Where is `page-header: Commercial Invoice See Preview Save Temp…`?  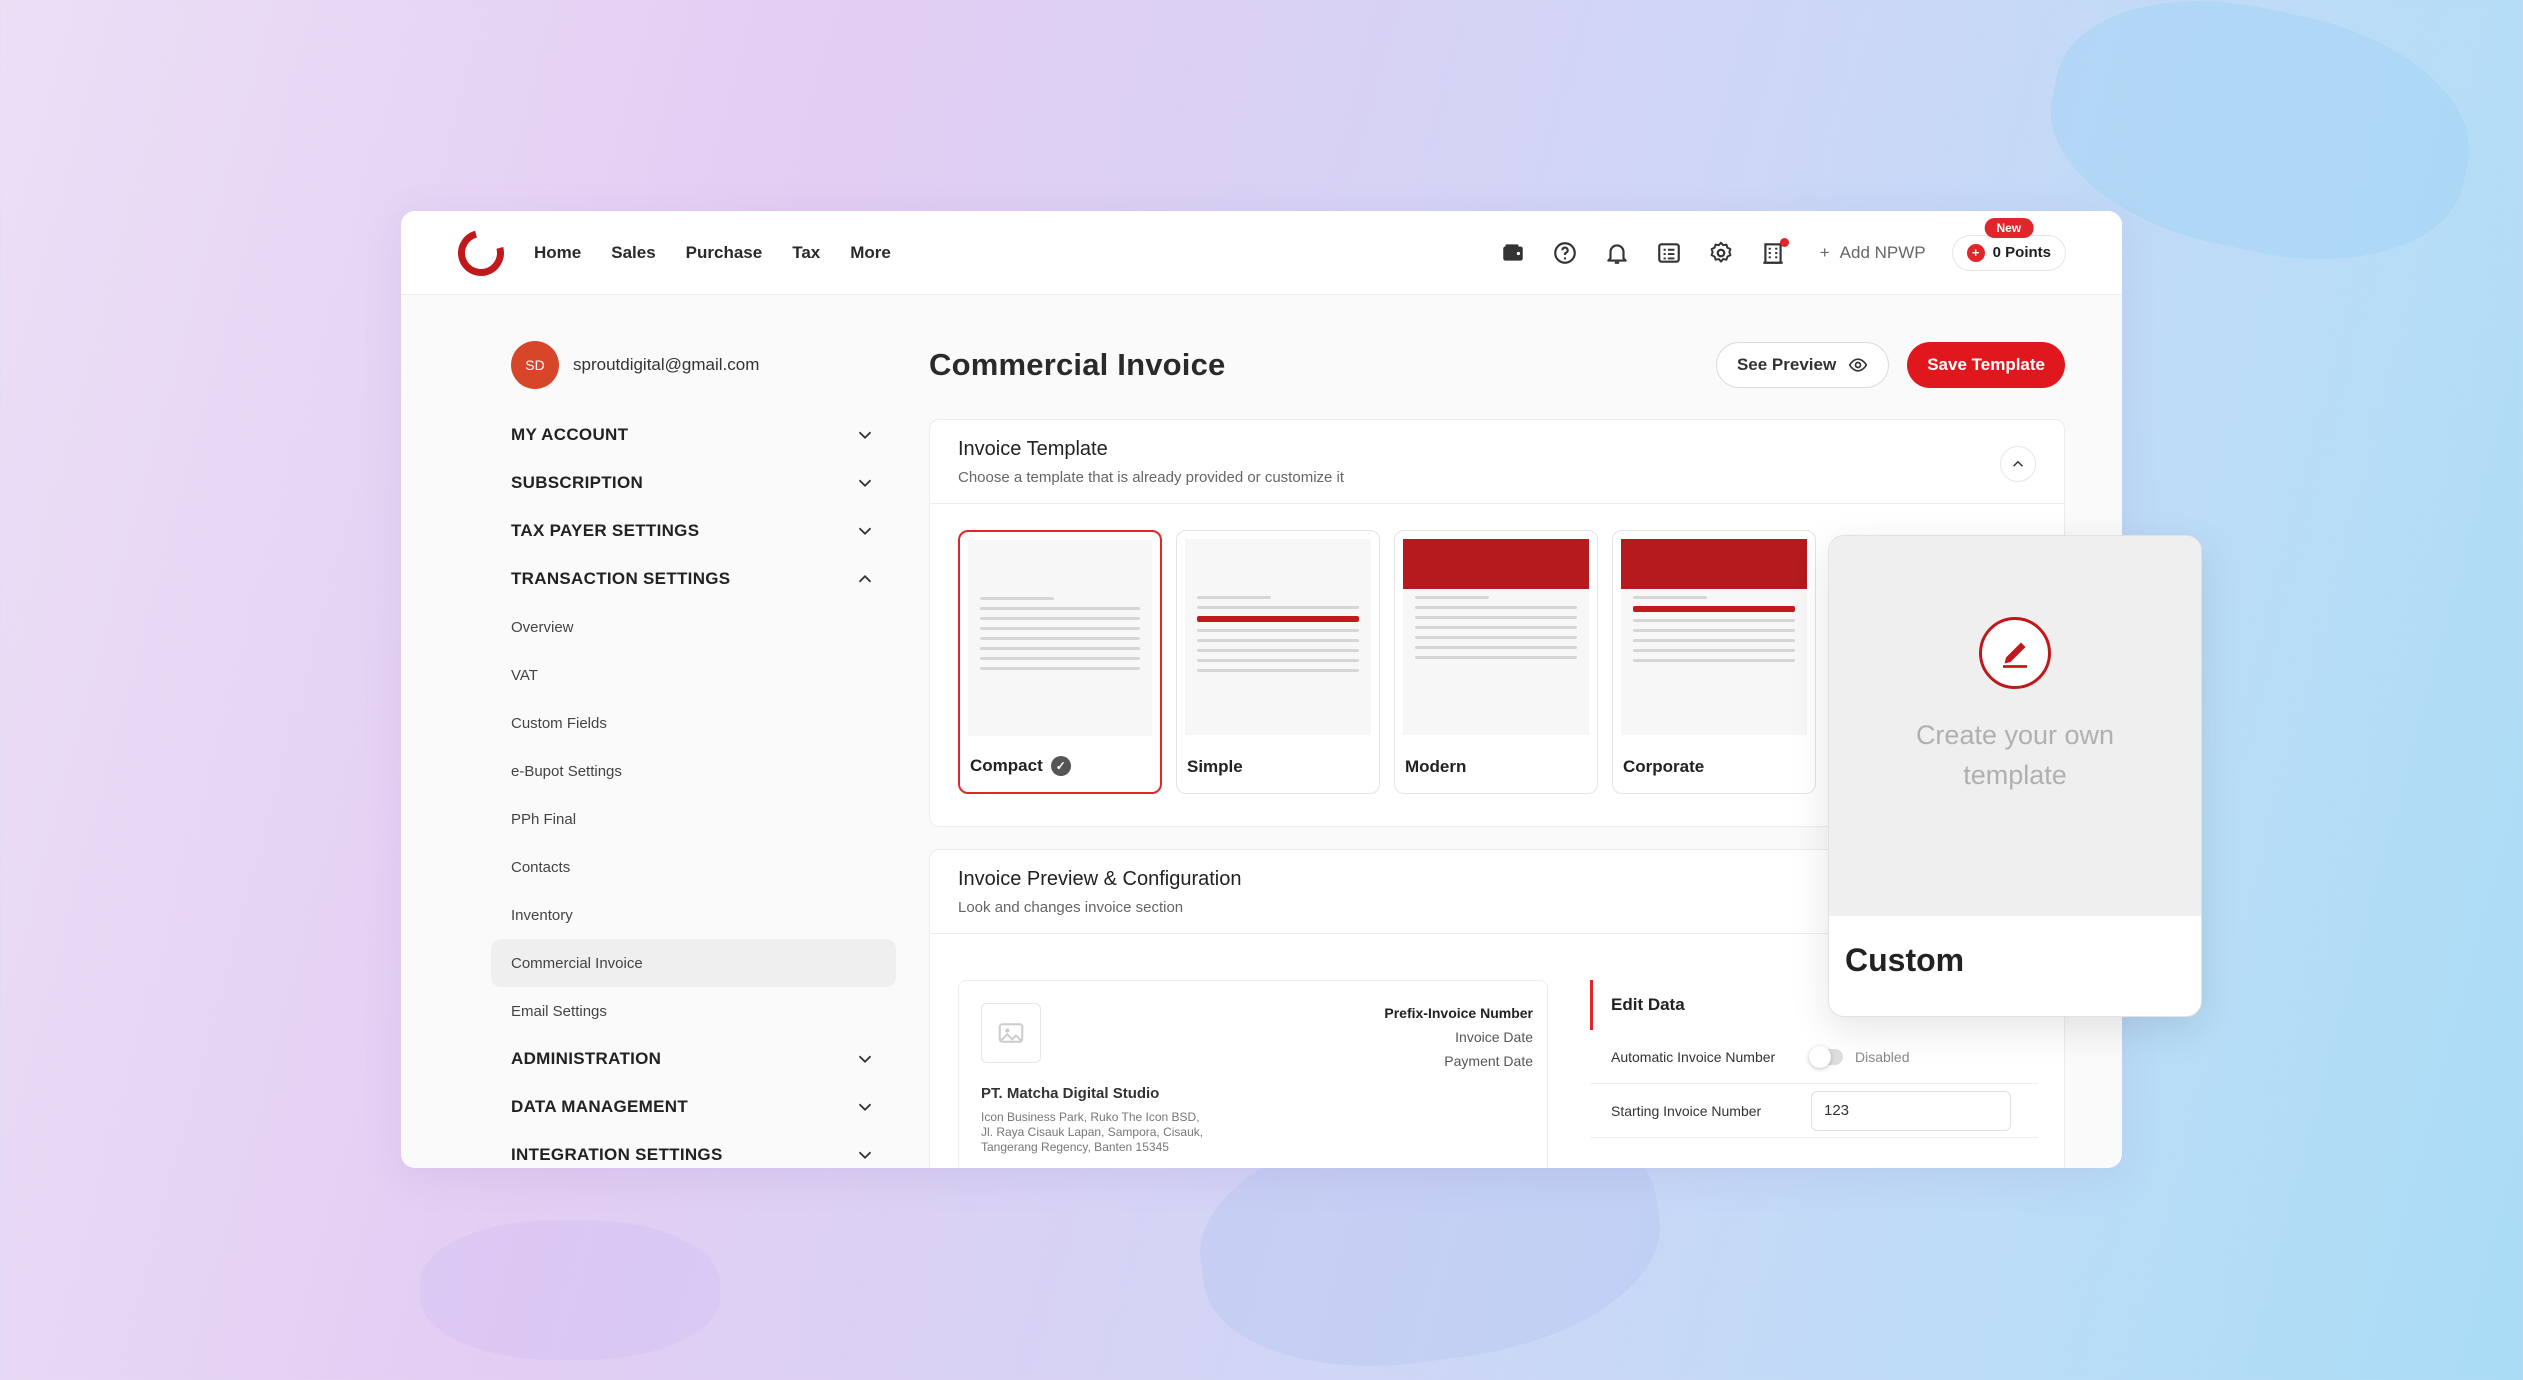 page-header: Commercial Invoice See Preview Save Temp… is located at coordinates (1497, 365).